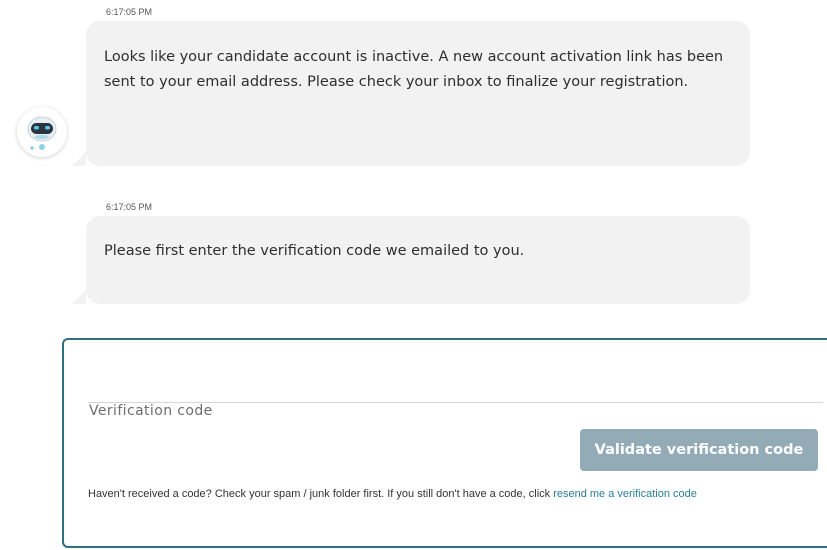 The image size is (827, 550). What do you see at coordinates (151, 411) in the screenshot?
I see `verification-code-label: Verification code` at bounding box center [151, 411].